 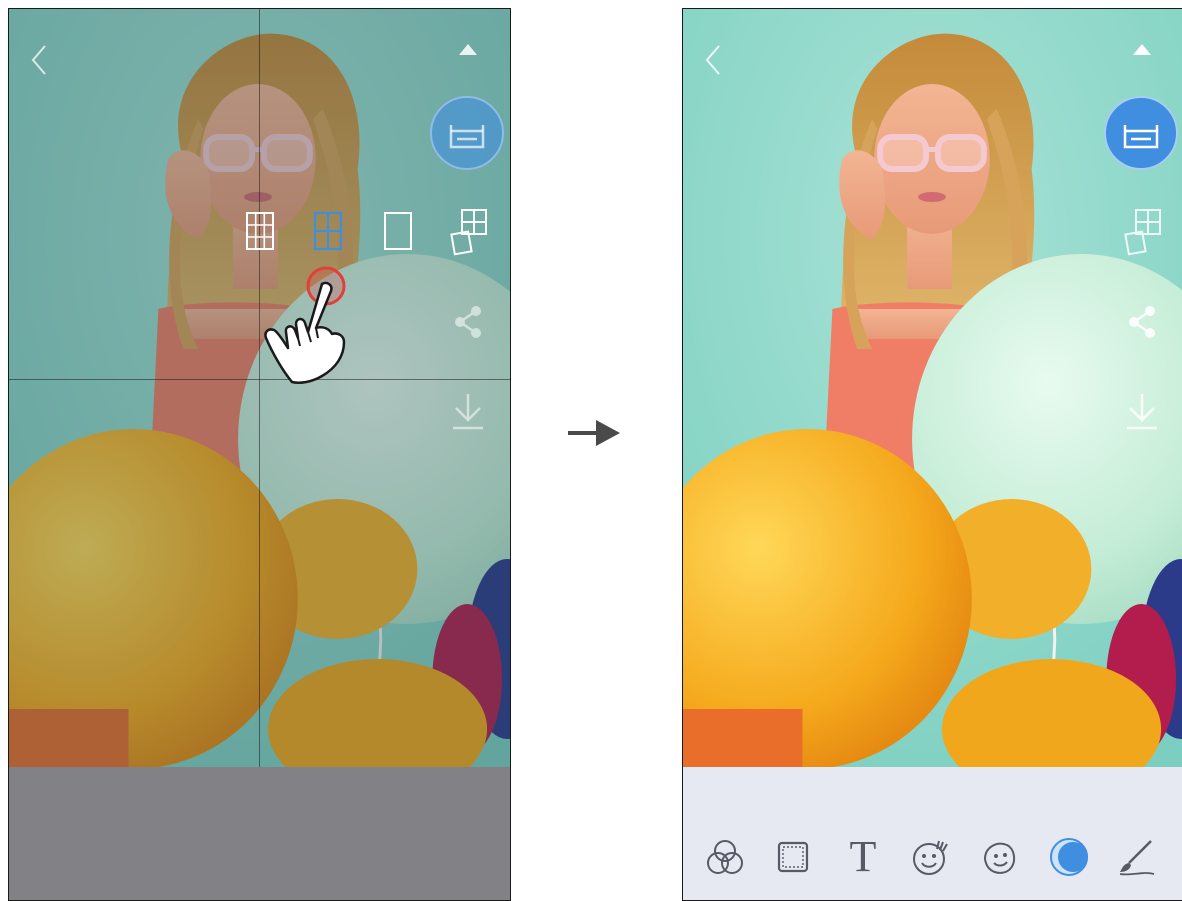 I want to click on color-blend-icon, so click(x=1069, y=857).